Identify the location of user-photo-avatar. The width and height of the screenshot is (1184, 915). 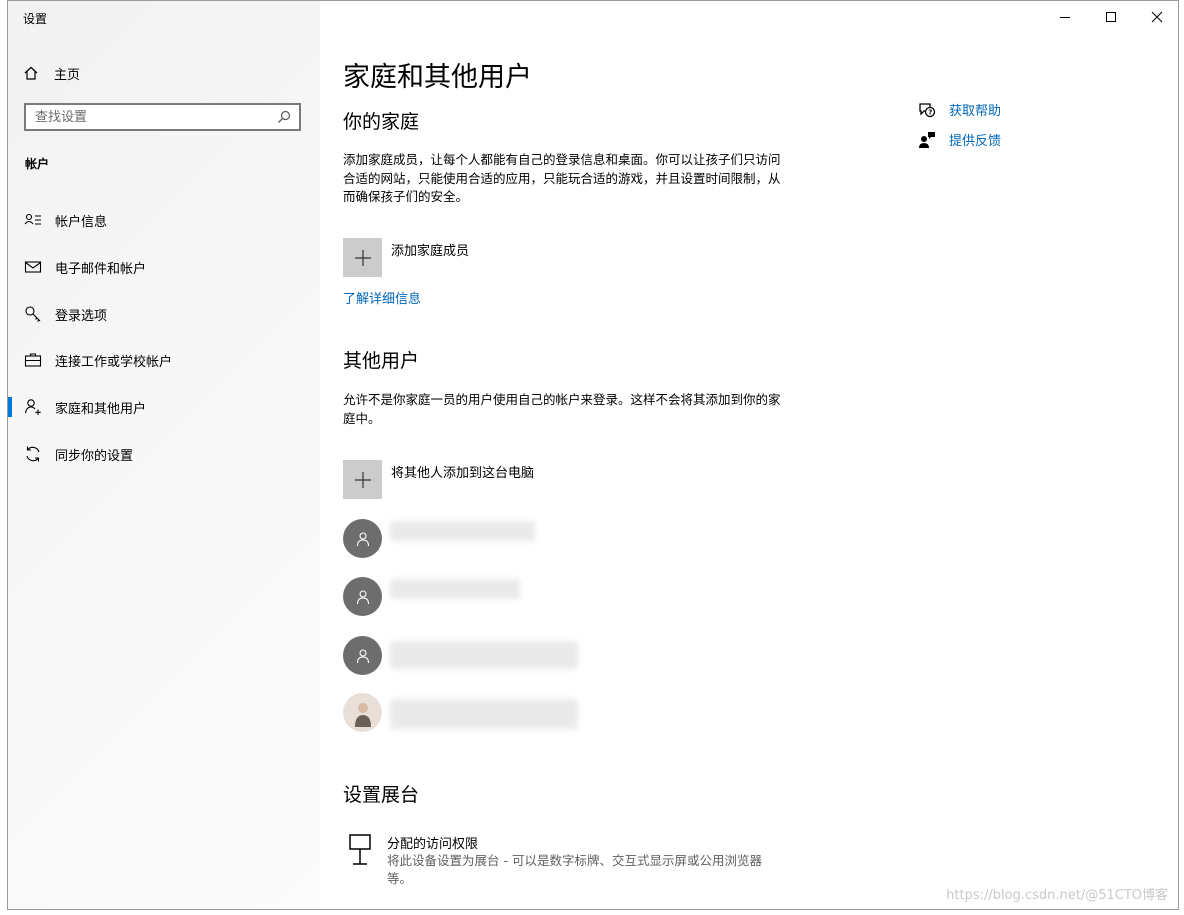
(362, 712).